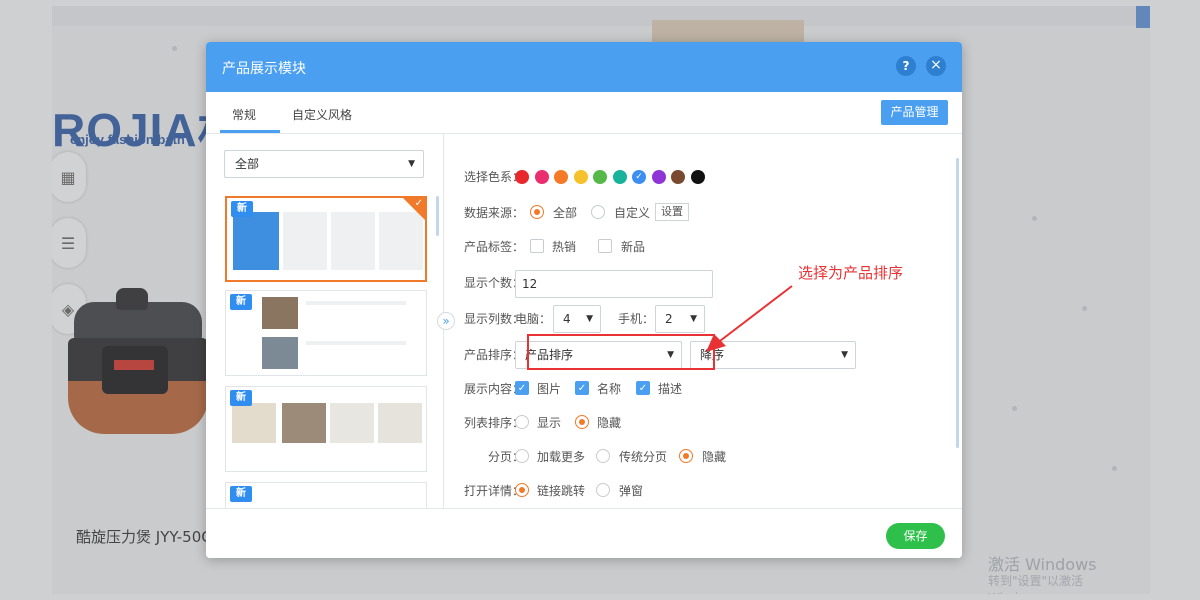 This screenshot has height=600, width=1200. What do you see at coordinates (670, 389) in the screenshot?
I see `checkbox-desc-label: 描述` at bounding box center [670, 389].